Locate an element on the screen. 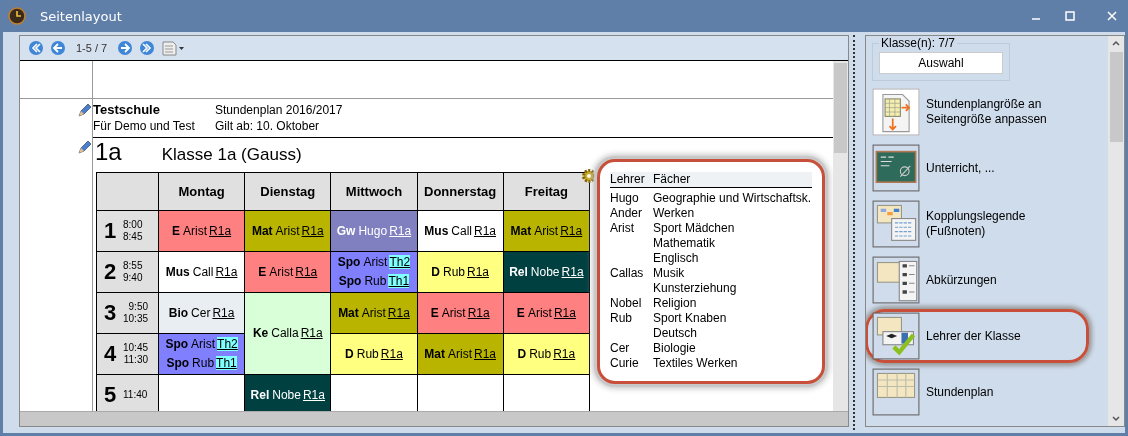  period-number: 2 is located at coordinates (110, 272).